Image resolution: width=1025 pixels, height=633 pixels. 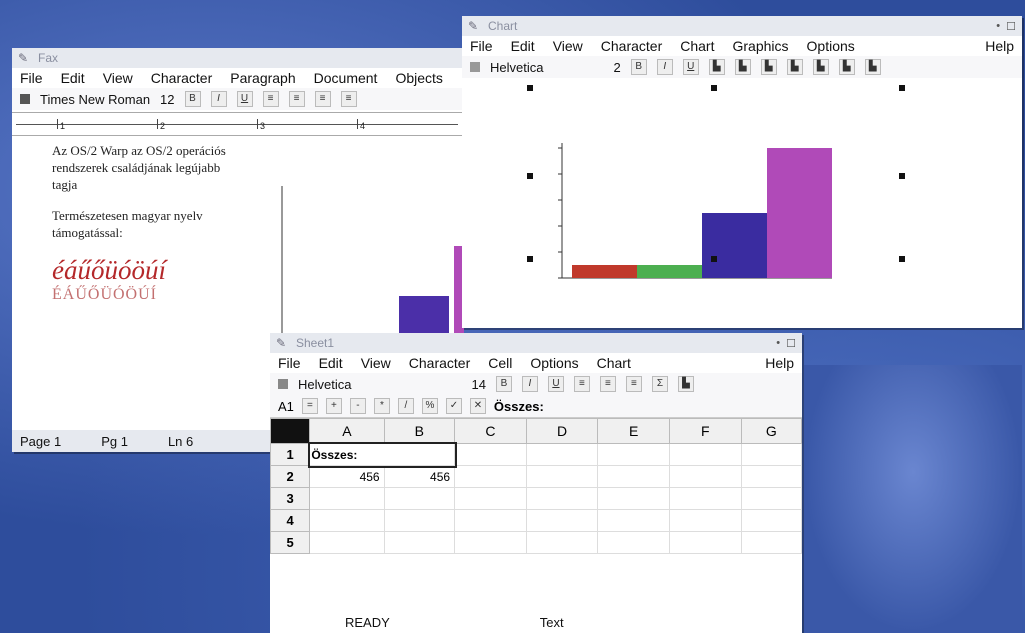 What do you see at coordinates (167, 99) in the screenshot?
I see `font-size: 12` at bounding box center [167, 99].